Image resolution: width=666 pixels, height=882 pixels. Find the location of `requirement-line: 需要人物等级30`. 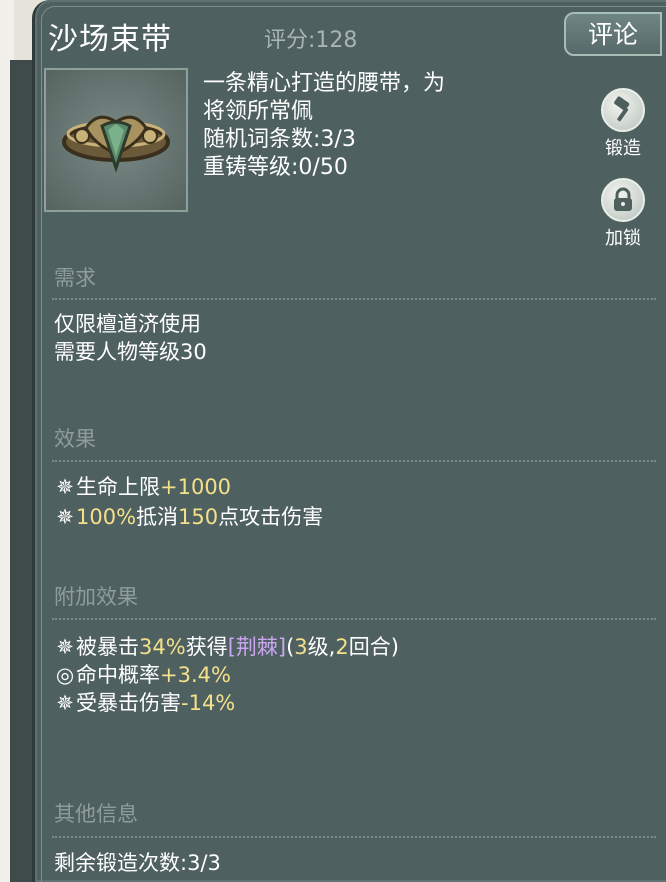

requirement-line: 需要人物等级30 is located at coordinates (130, 352).